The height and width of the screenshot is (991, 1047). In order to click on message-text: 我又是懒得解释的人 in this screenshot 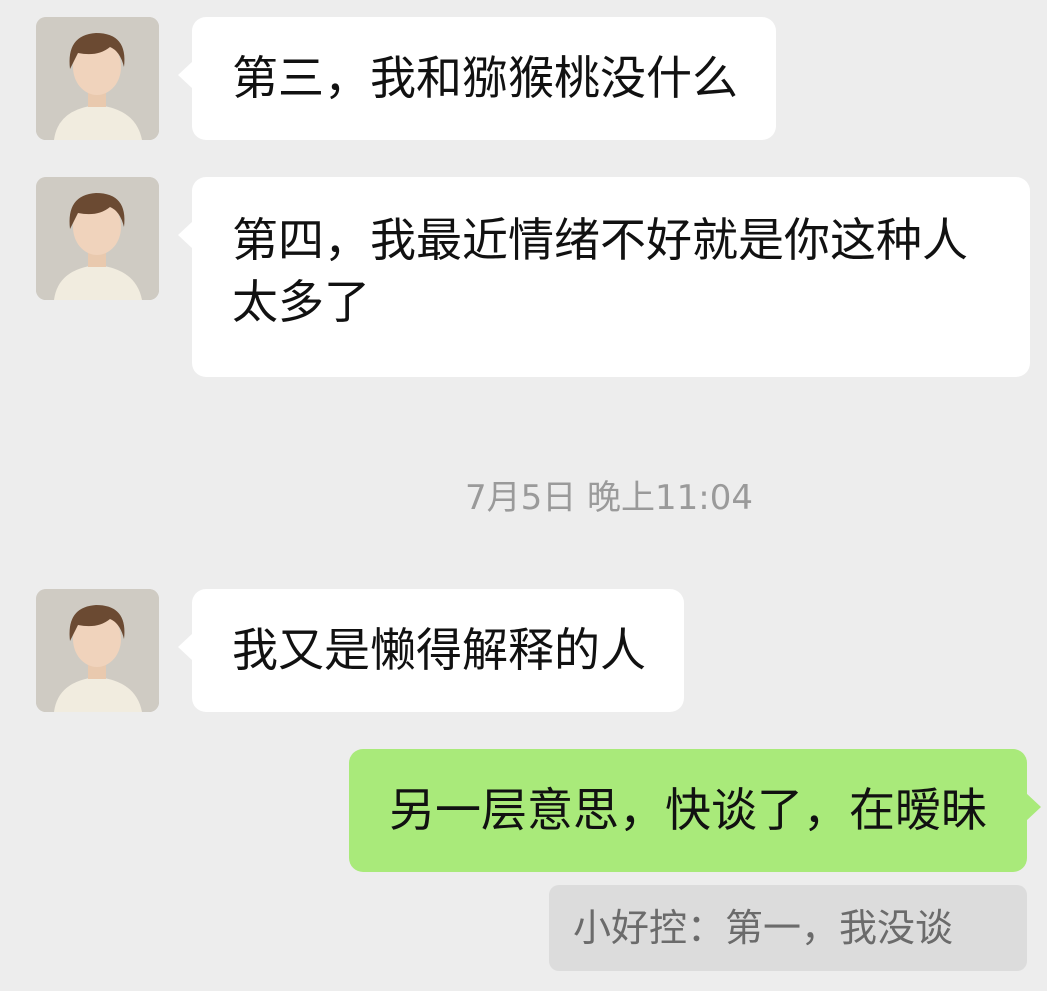, I will do `click(439, 650)`.